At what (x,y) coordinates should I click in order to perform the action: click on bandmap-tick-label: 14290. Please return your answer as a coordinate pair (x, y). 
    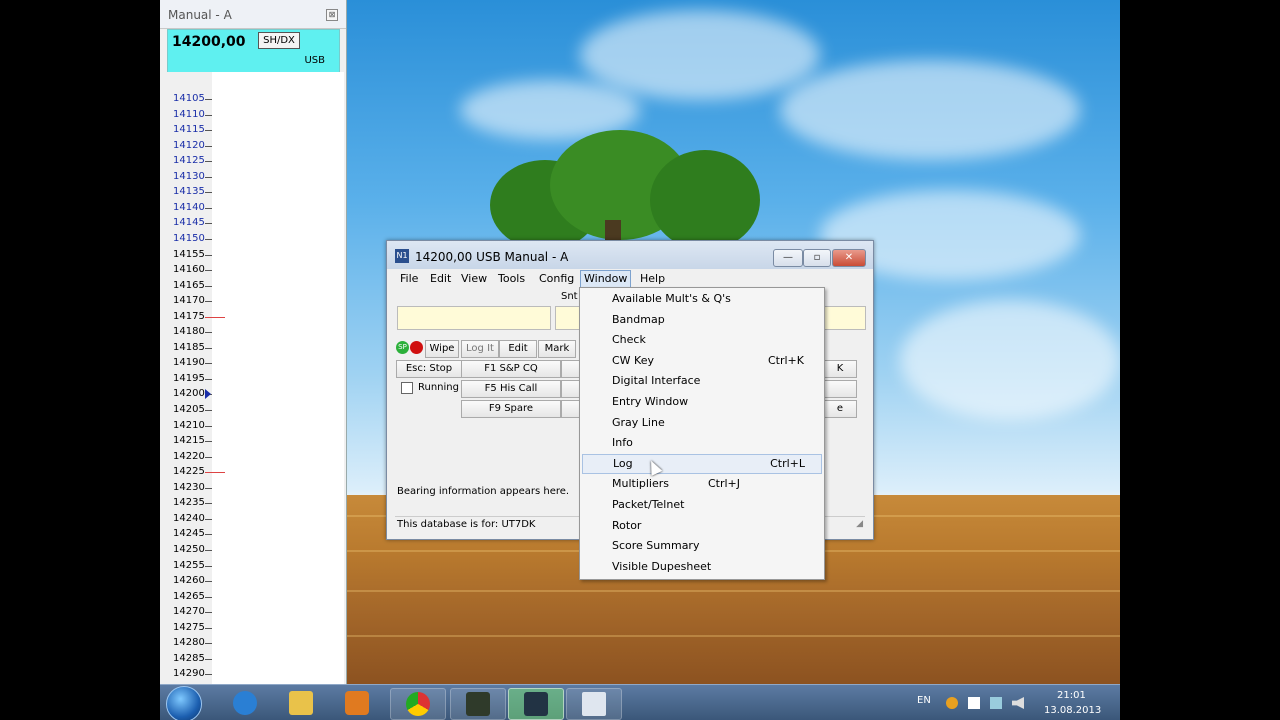
    Looking at the image, I should click on (189, 674).